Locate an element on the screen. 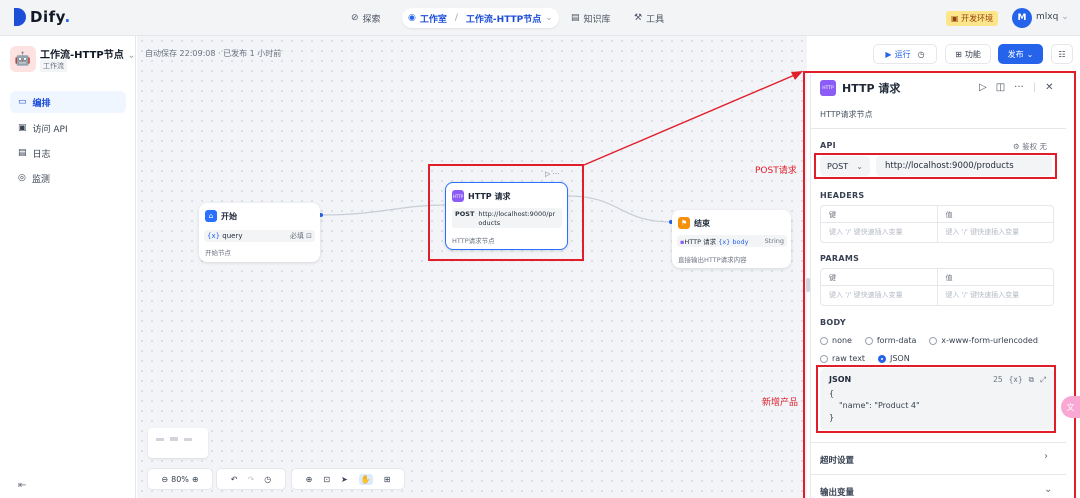 The image size is (1080, 498). redo-icon: ↷ is located at coordinates (251, 479).